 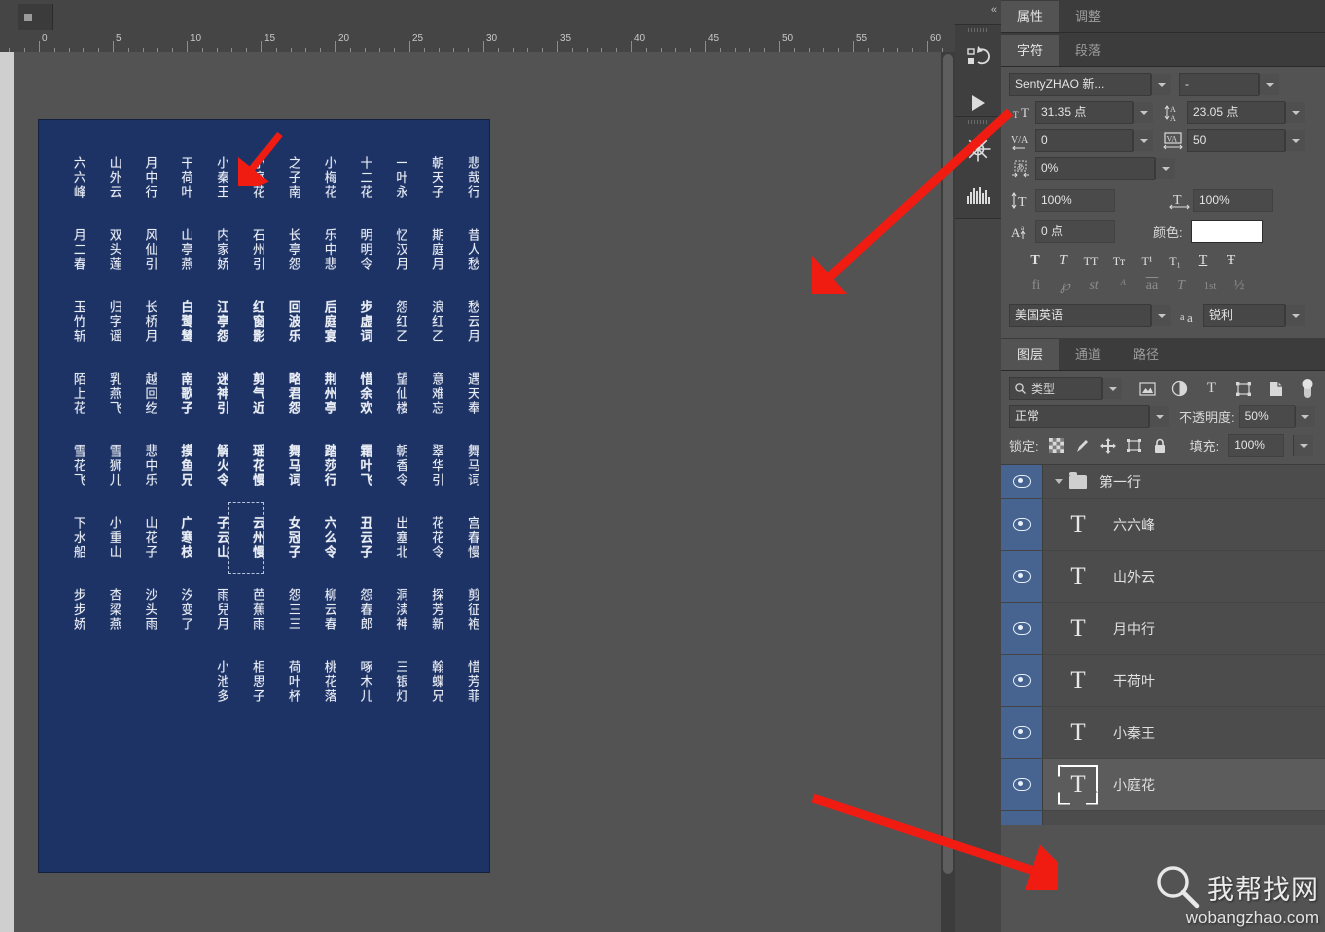 I want to click on leading-caret-icon, so click(x=1295, y=112).